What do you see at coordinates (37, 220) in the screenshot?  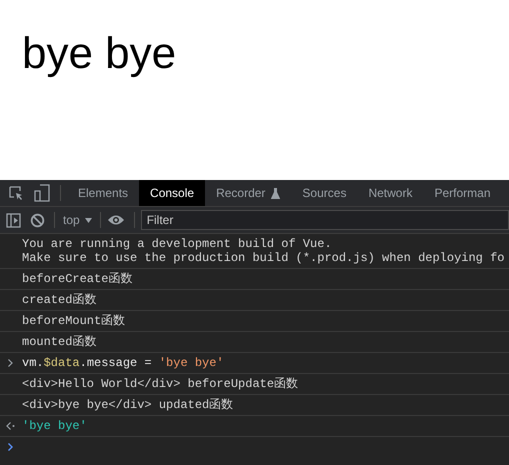 I see `clear-icon` at bounding box center [37, 220].